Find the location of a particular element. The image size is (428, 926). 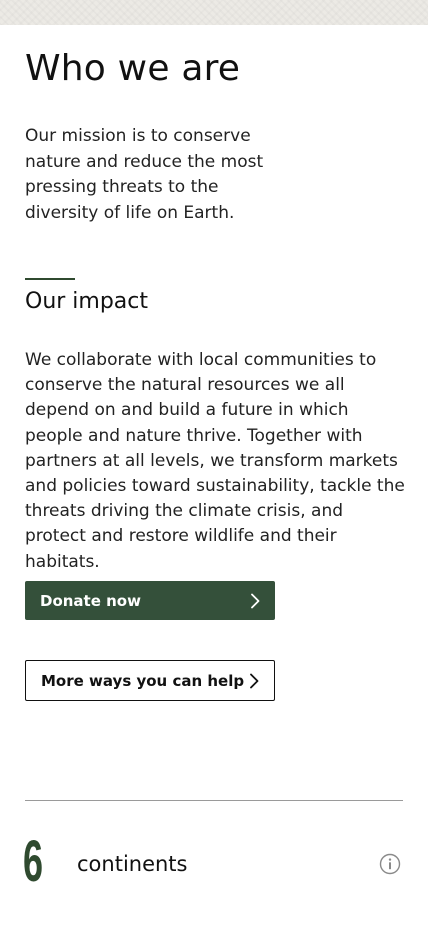

info-icon is located at coordinates (390, 864).